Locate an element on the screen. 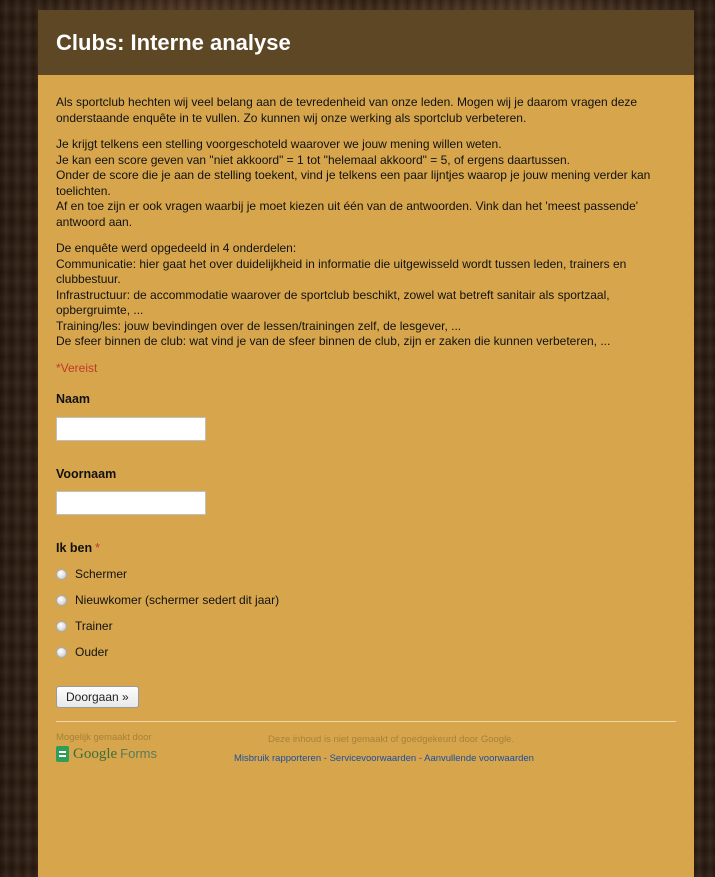 This screenshot has height=877, width=715. voornaam-label: Voornaam is located at coordinates (86, 473).